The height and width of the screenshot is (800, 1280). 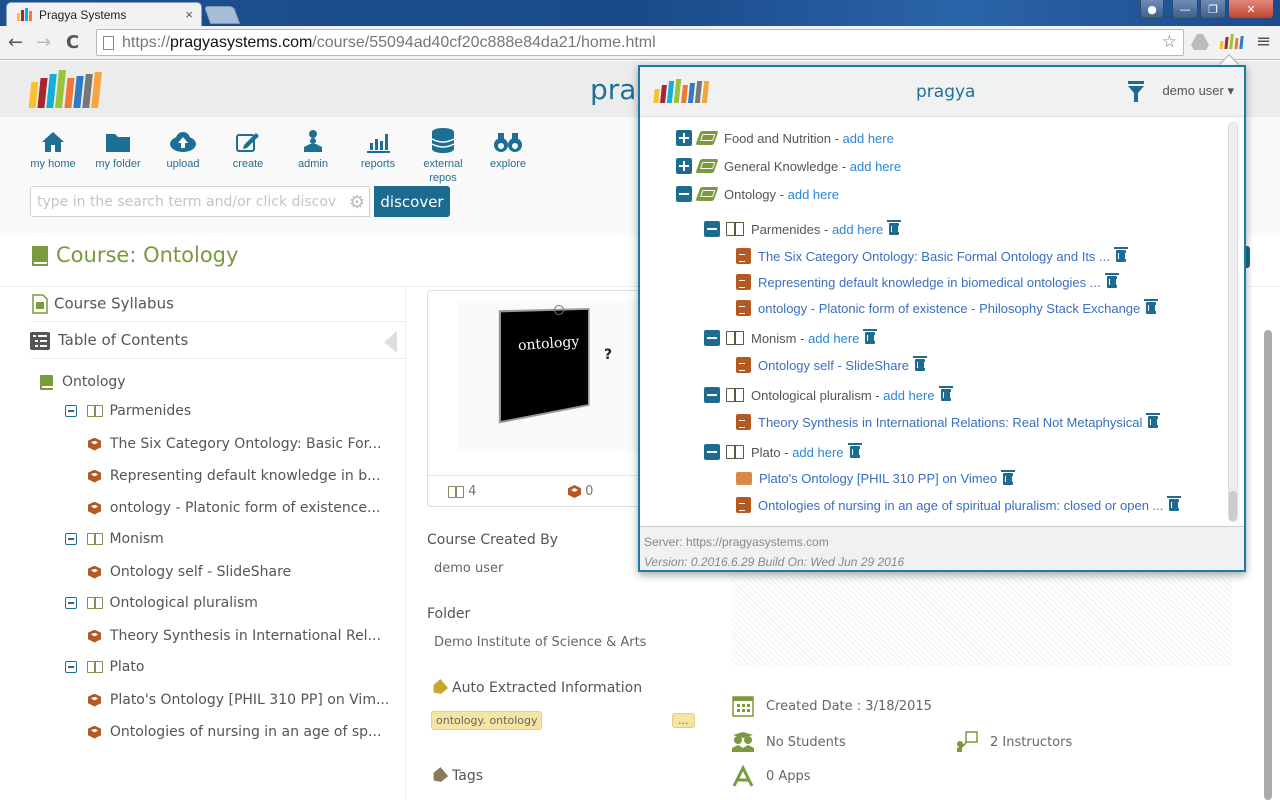 I want to click on folder-row: Food and Nutrition - add here, so click(x=785, y=138).